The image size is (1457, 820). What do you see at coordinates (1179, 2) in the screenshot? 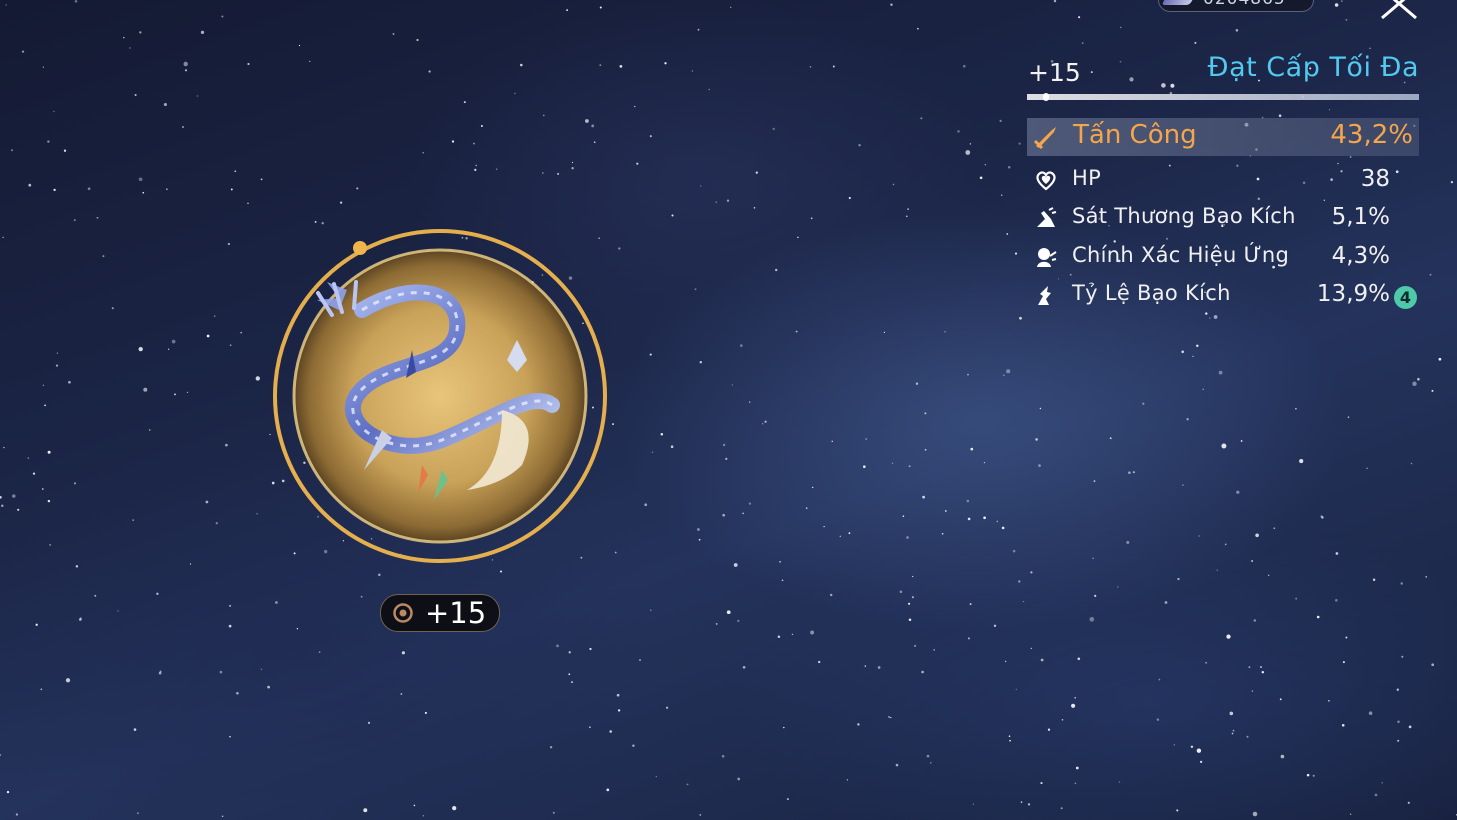
I see `relic-currency-icon` at bounding box center [1179, 2].